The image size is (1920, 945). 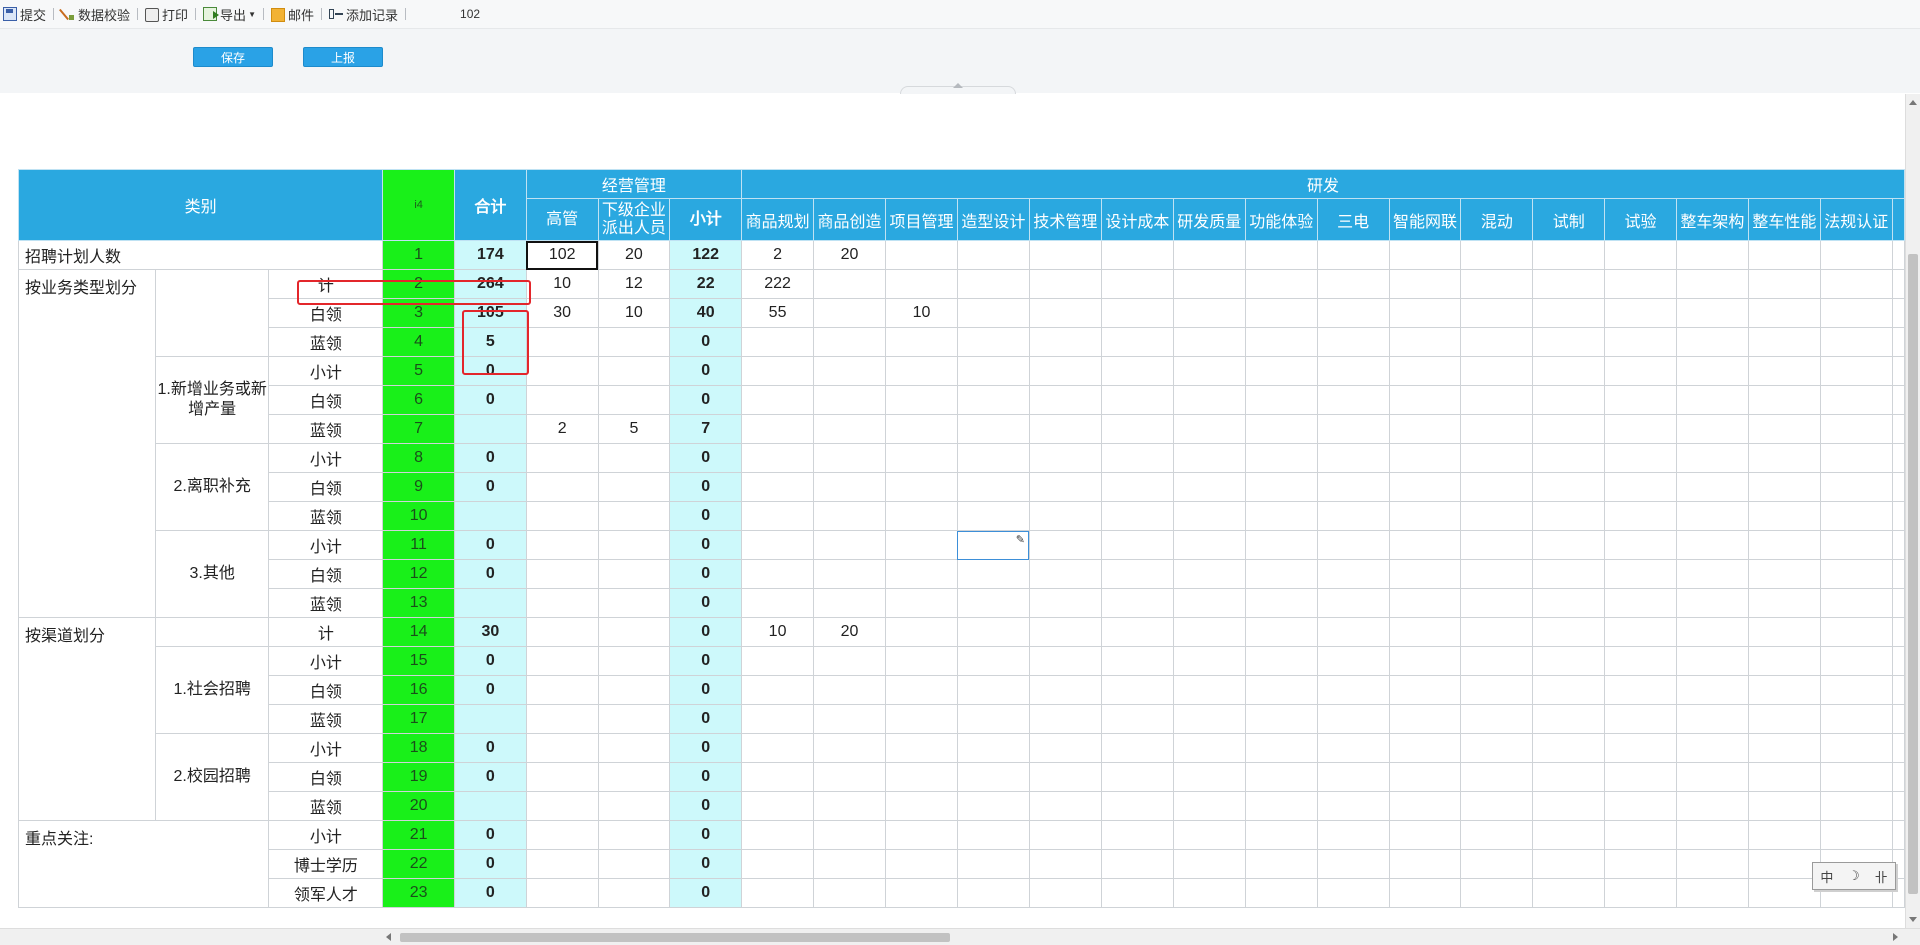 What do you see at coordinates (562, 313) in the screenshot?
I see `cell-senior-mgmt: 30` at bounding box center [562, 313].